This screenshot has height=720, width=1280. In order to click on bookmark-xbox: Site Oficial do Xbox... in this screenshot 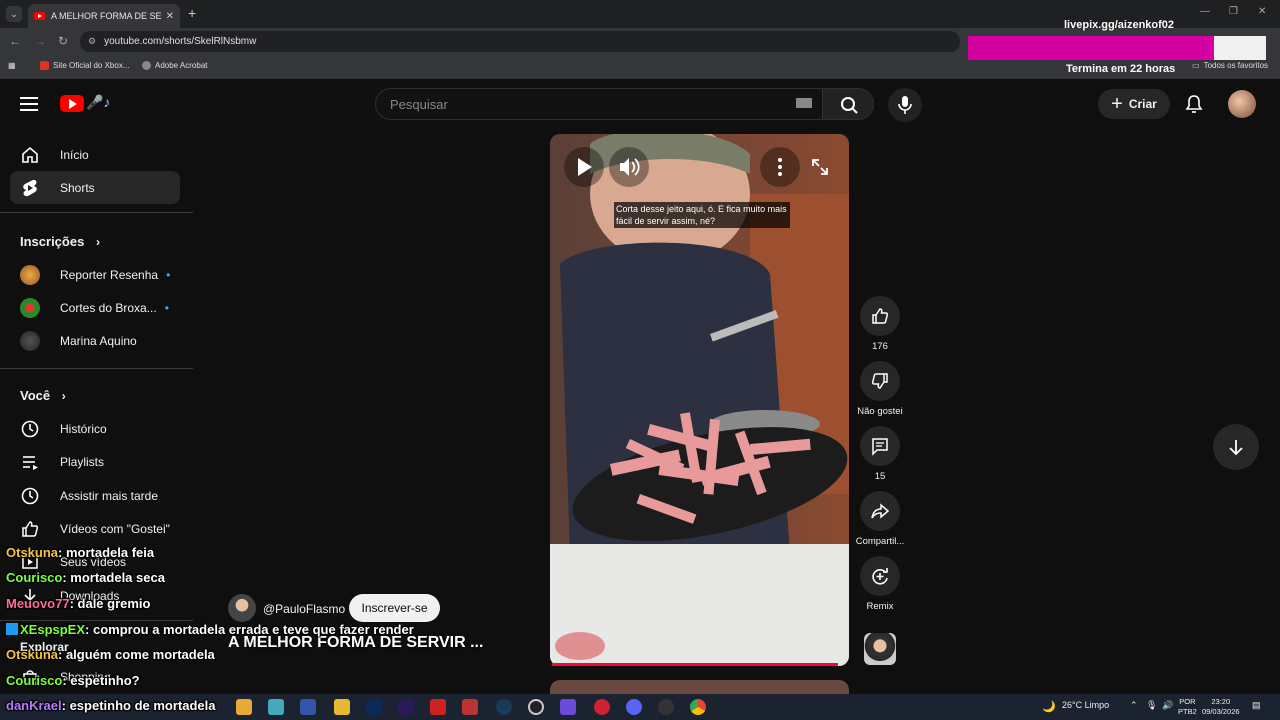, I will do `click(84, 65)`.